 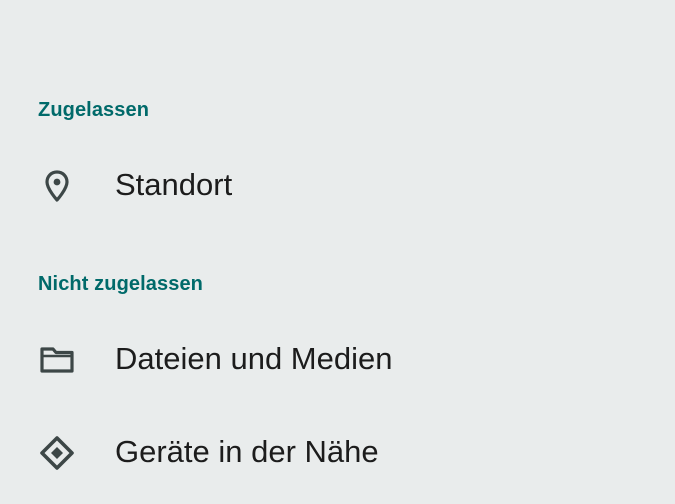 I want to click on location-pin-icon, so click(x=57, y=186).